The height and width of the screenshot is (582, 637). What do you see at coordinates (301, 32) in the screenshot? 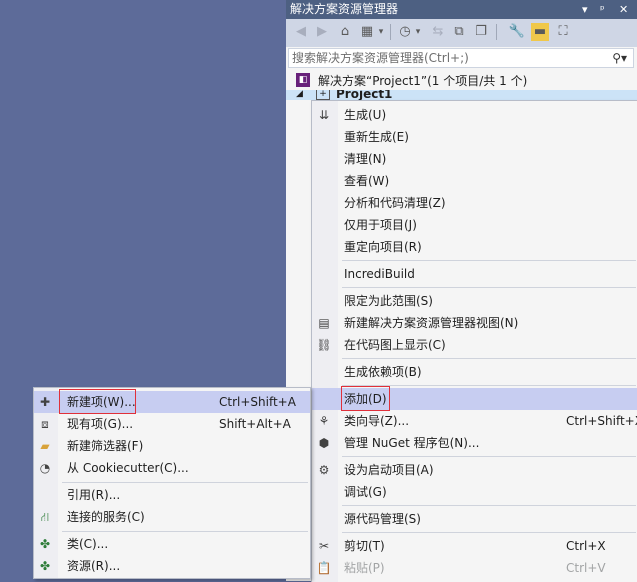
I see `back-icon: ◀` at bounding box center [301, 32].